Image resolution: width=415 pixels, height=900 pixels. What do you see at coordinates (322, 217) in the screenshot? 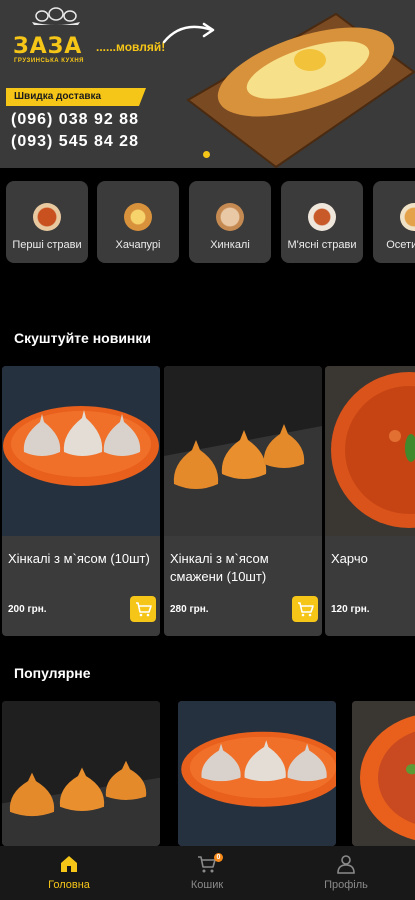
I see `meat-dish-icon` at bounding box center [322, 217].